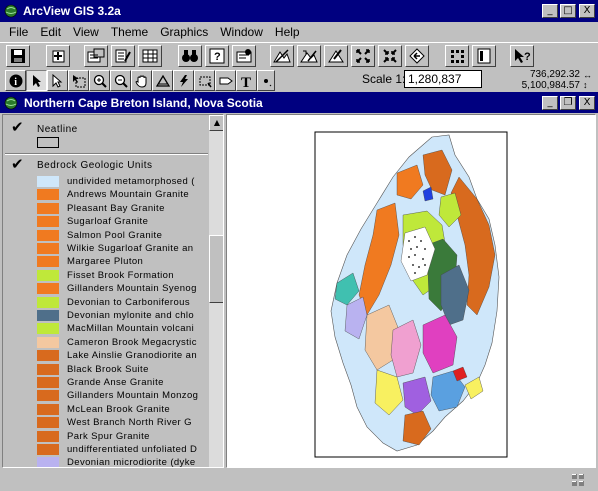 The height and width of the screenshot is (491, 598). Describe the element at coordinates (122, 328) in the screenshot. I see `legend-item: MacMillan Mountain volcani` at that location.